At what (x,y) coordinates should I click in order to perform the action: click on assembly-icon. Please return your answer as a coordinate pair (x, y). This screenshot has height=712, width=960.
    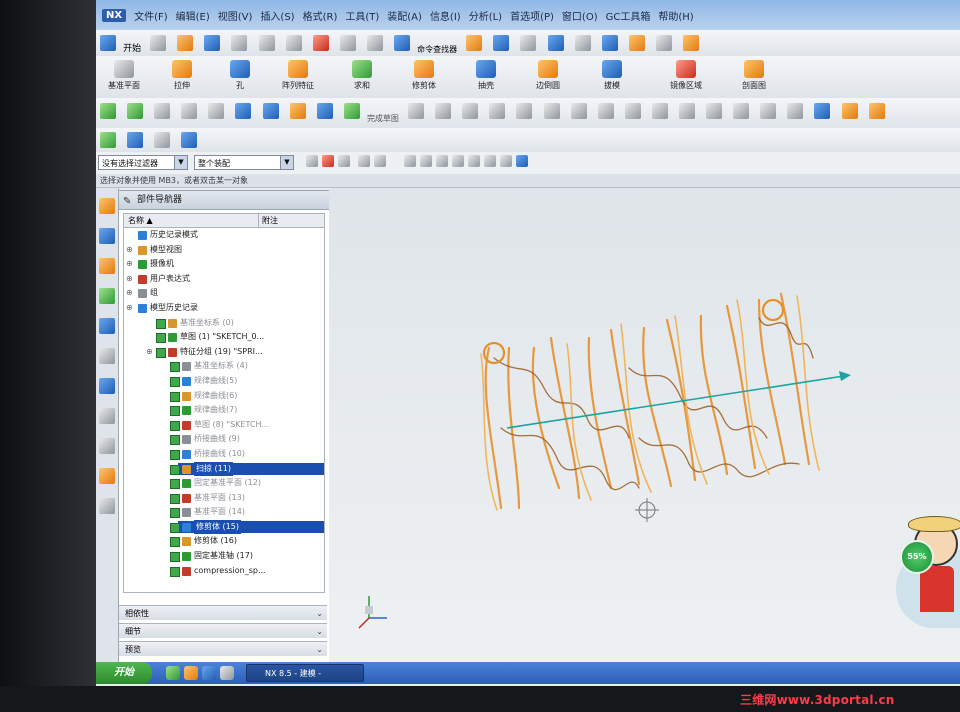
    Looking at the image, I should click on (189, 111).